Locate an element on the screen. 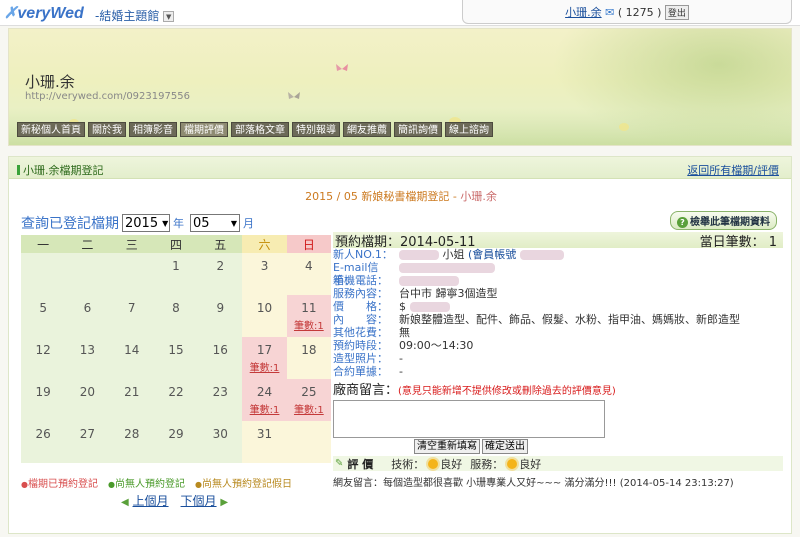 The image size is (800, 537). nav-albums: 相簿影音 is located at coordinates (153, 129).